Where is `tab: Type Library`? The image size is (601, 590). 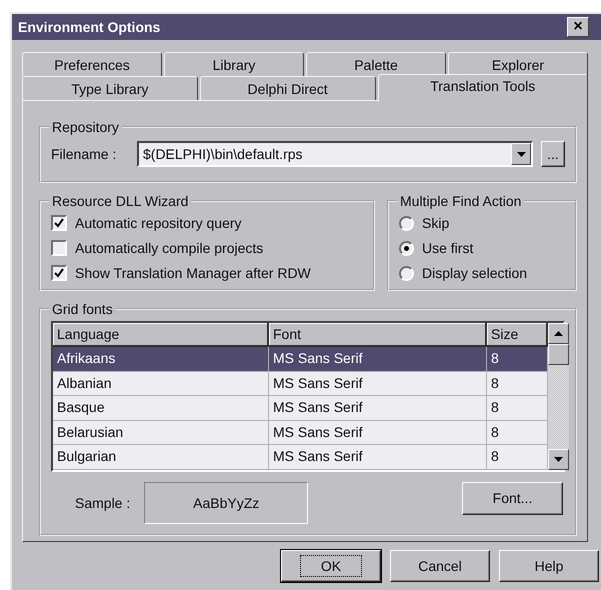 tab: Type Library is located at coordinates (110, 88).